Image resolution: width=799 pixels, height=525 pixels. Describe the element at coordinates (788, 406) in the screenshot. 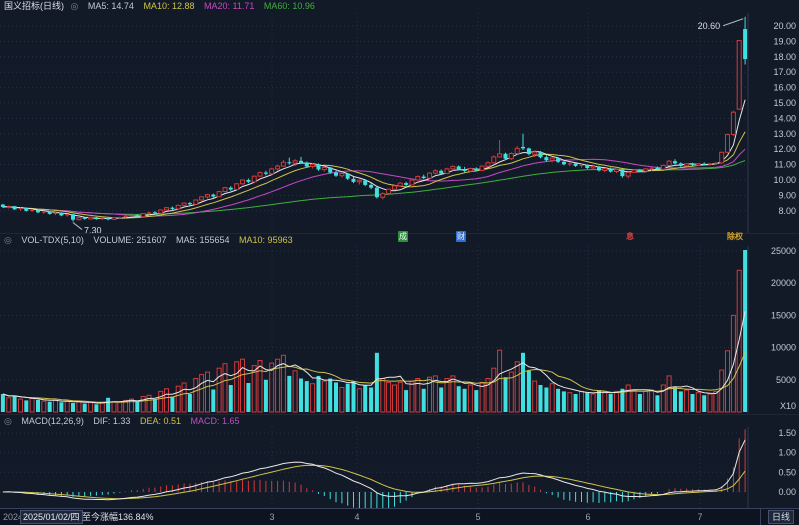

I see `volume-unit-label: X10` at that location.